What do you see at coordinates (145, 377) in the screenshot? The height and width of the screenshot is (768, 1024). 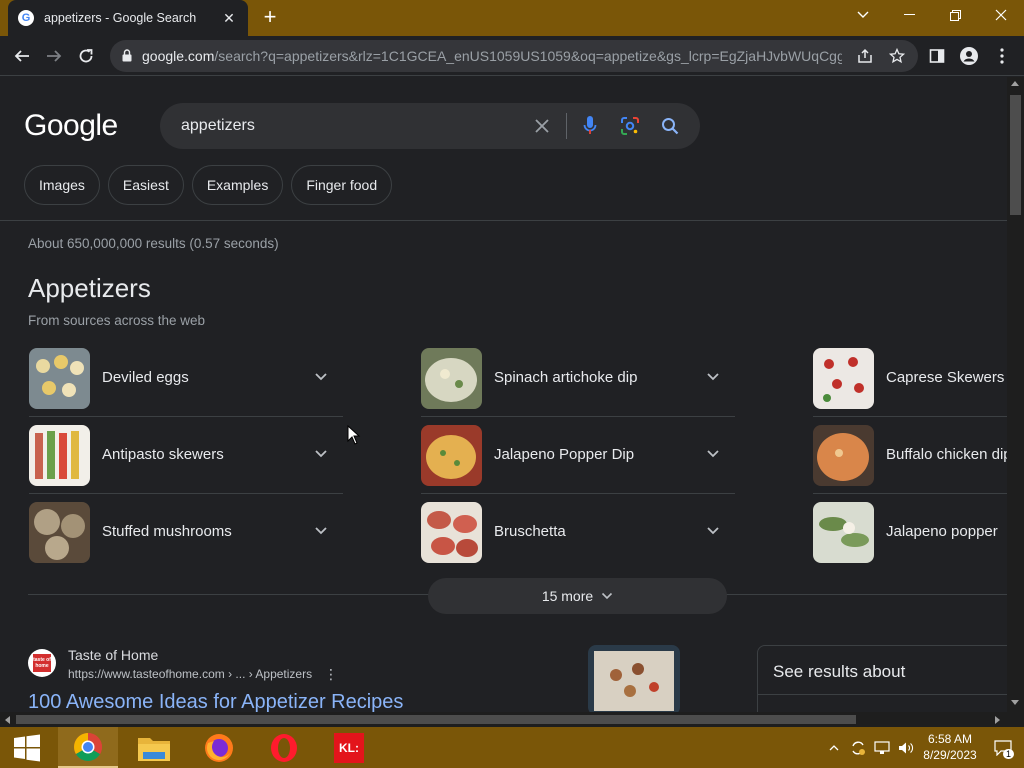 I see `item-label: Deviled eggs` at bounding box center [145, 377].